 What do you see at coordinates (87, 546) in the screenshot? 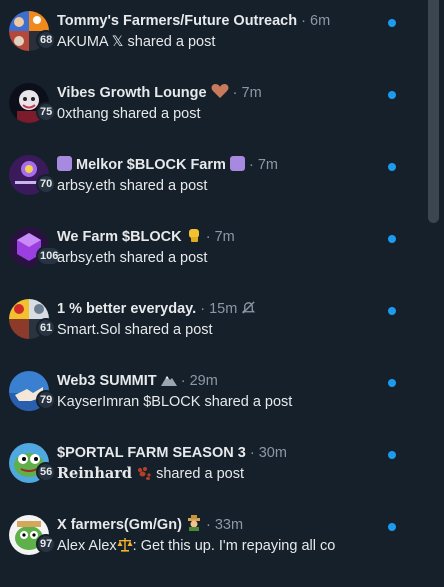
I see `sender-name: Alex Alex` at bounding box center [87, 546].